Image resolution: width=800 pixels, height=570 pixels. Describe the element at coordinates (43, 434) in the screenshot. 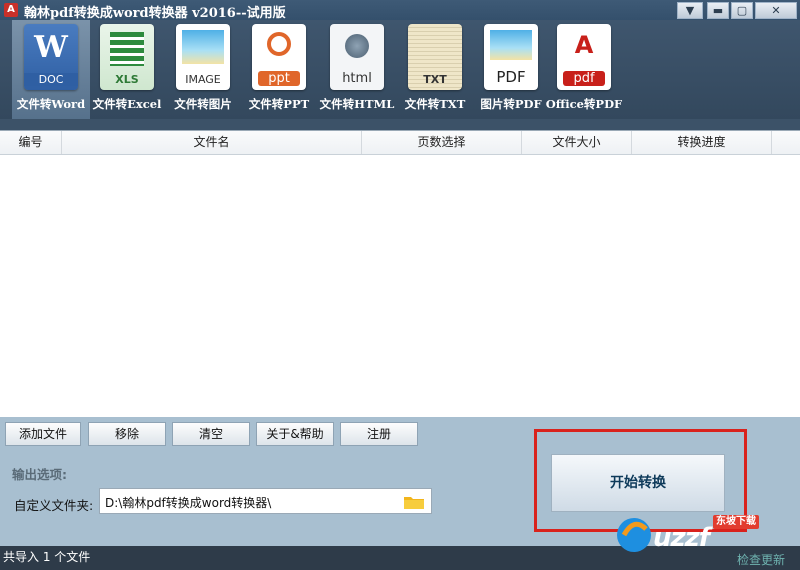

I see `add-file-button: 添加文件` at that location.